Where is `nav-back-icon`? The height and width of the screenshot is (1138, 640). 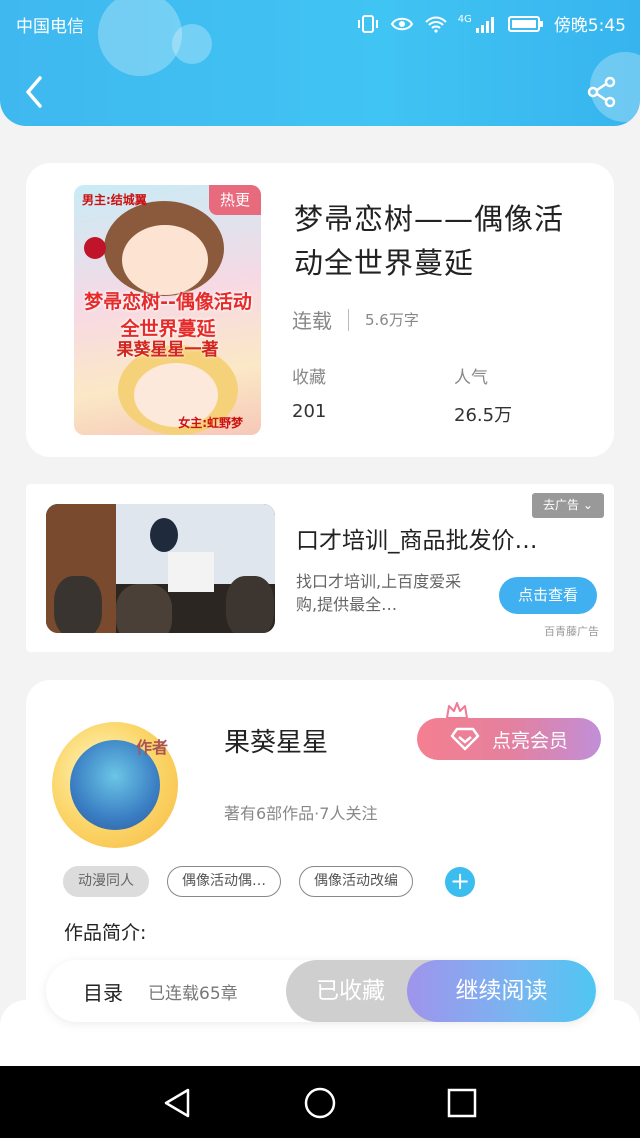 nav-back-icon is located at coordinates (177, 1103).